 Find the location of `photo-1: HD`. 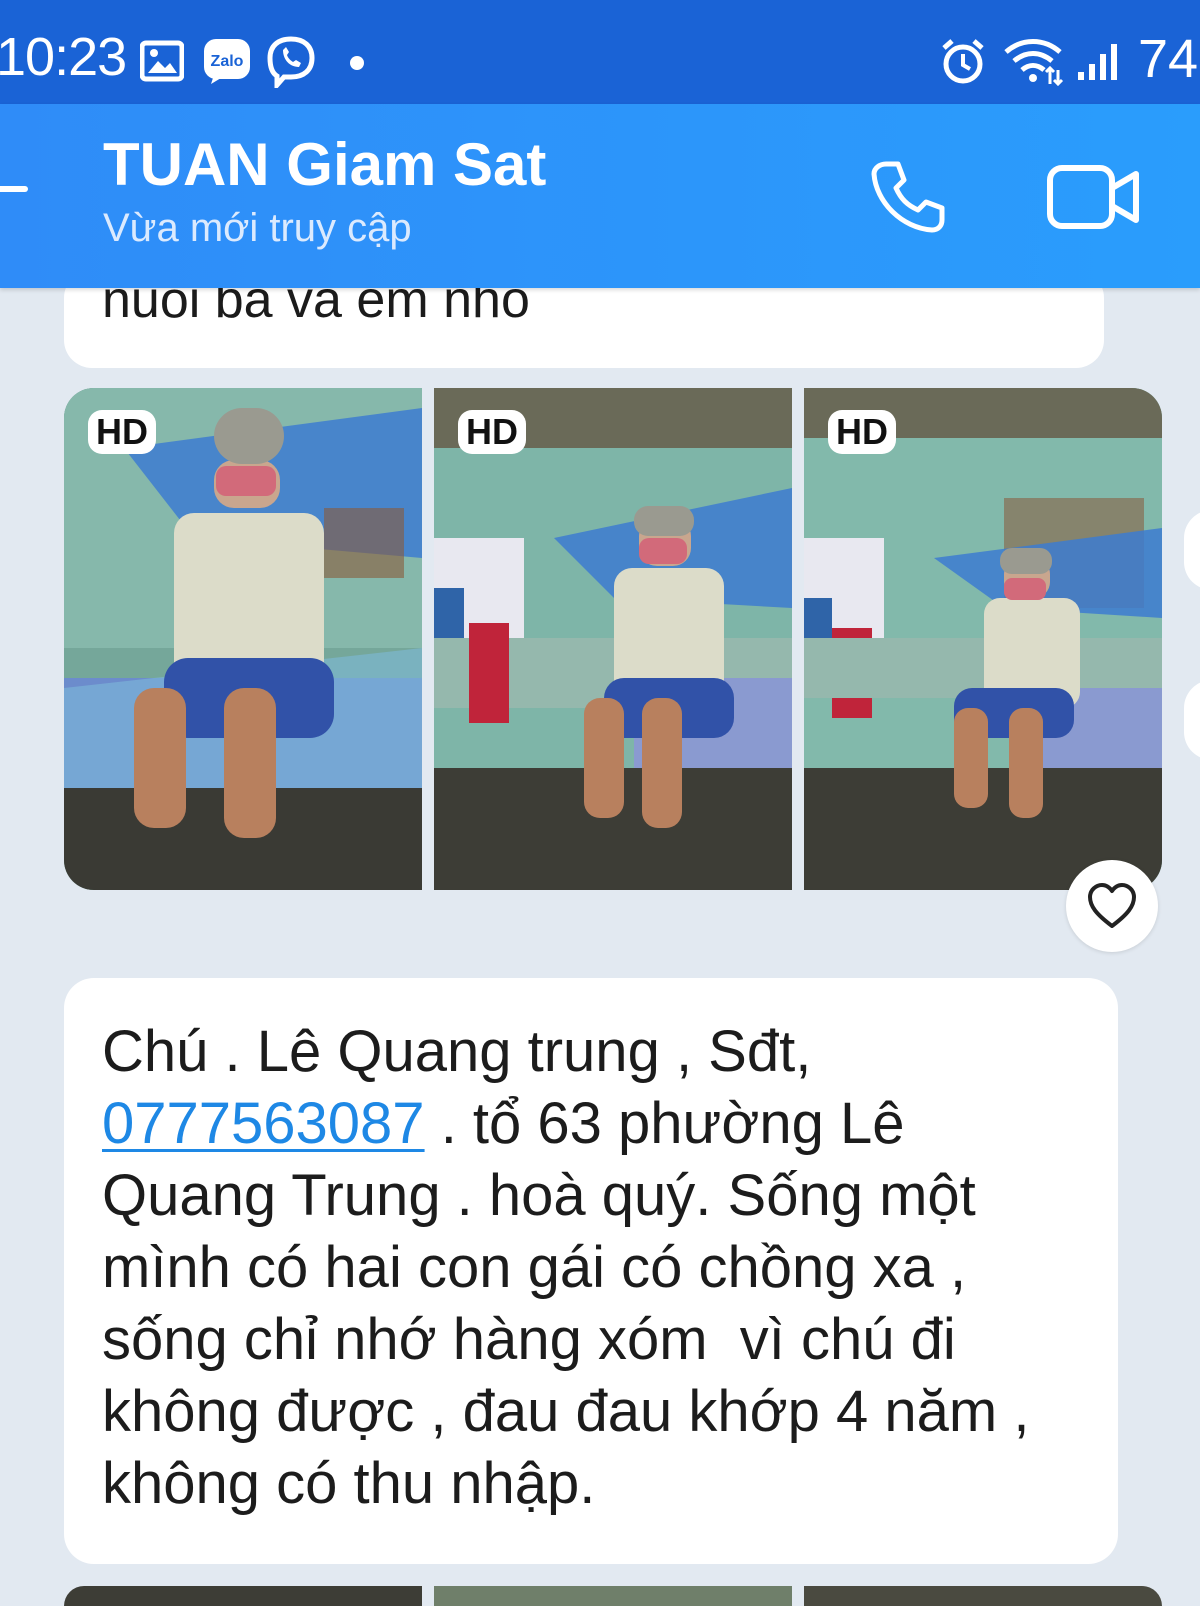

photo-1: HD is located at coordinates (243, 639).